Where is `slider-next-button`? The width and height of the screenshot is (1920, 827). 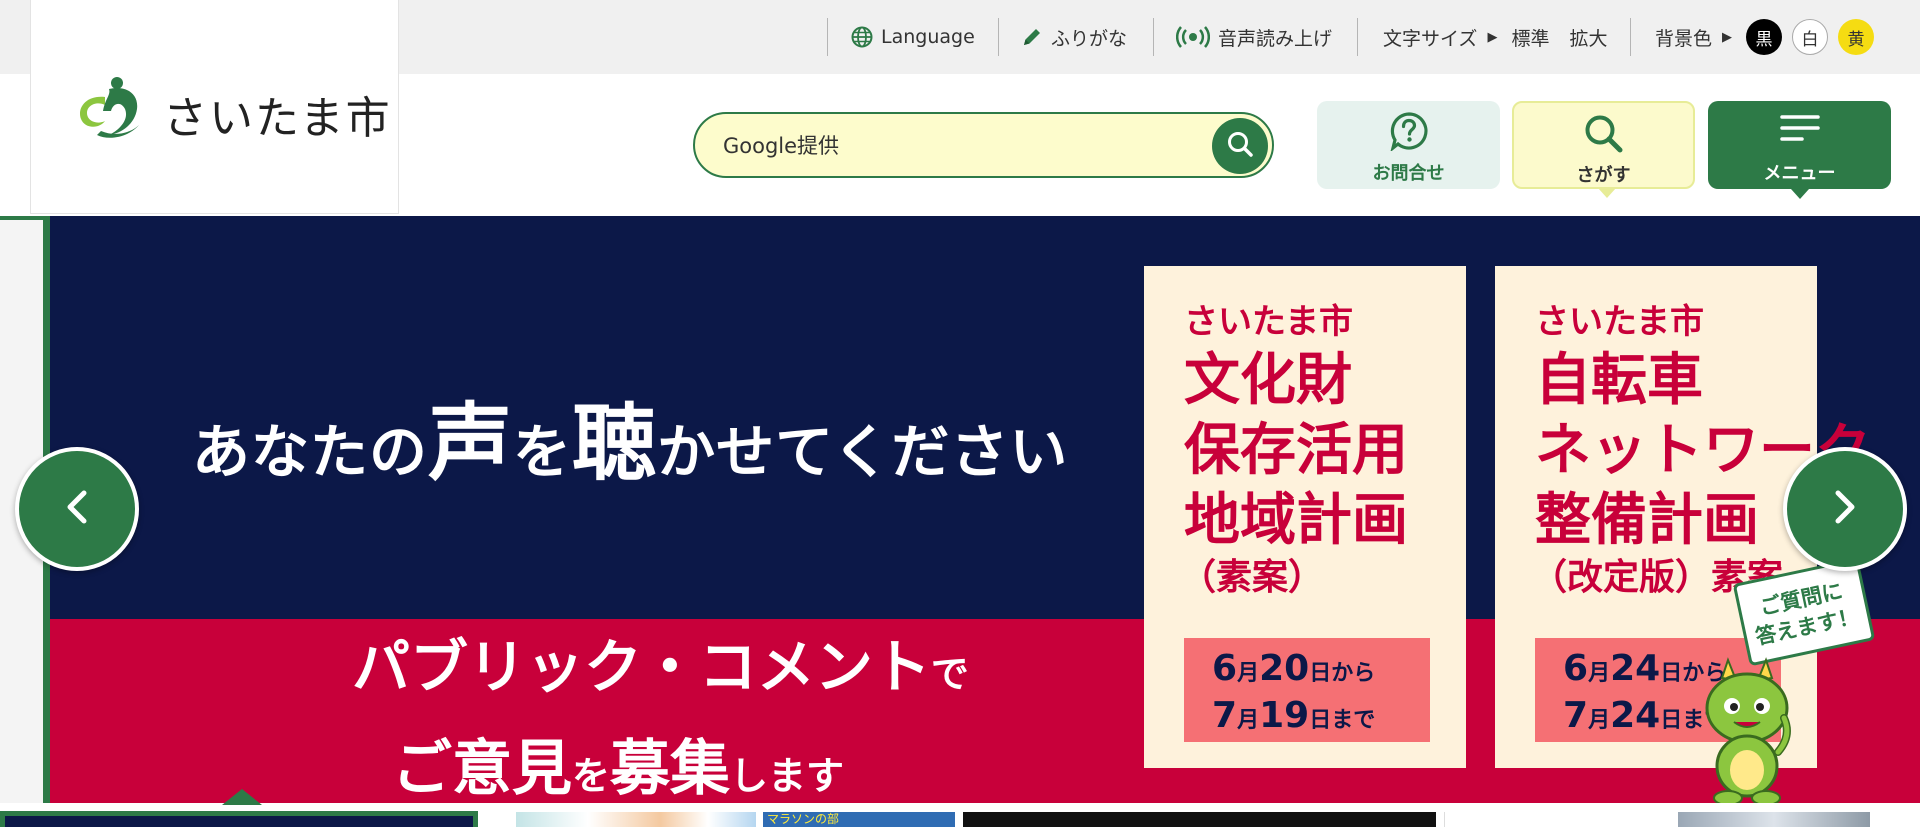 slider-next-button is located at coordinates (1845, 509).